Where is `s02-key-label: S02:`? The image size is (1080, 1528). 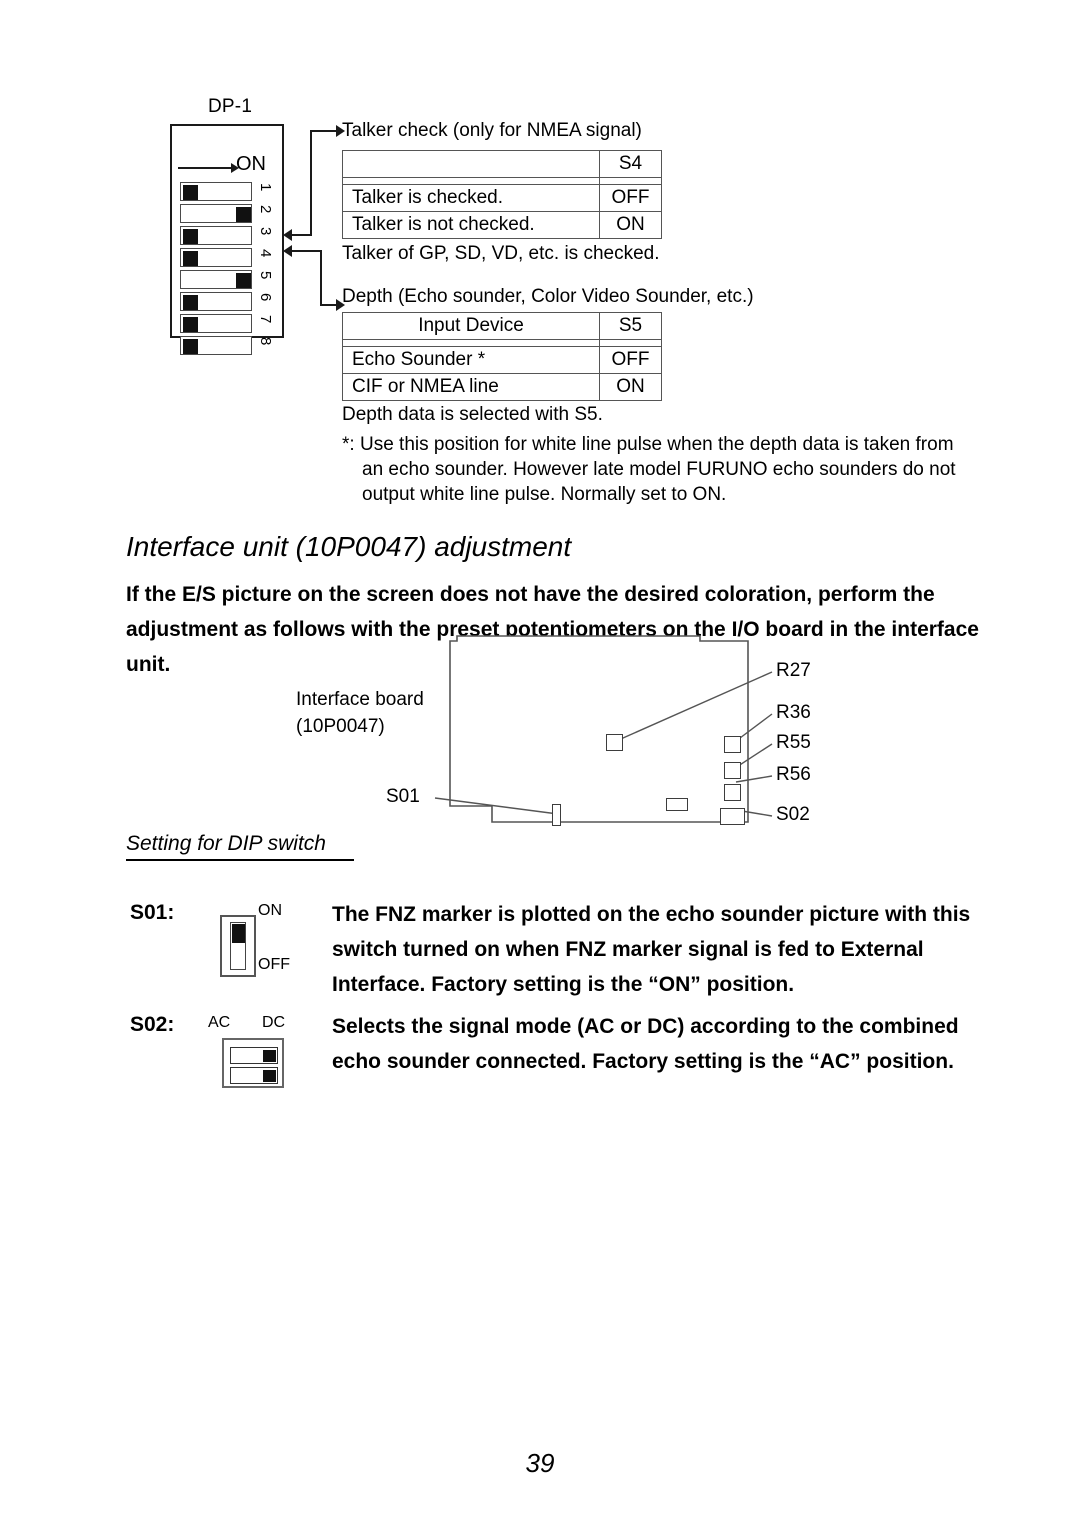 s02-key-label: S02: is located at coordinates (152, 1024).